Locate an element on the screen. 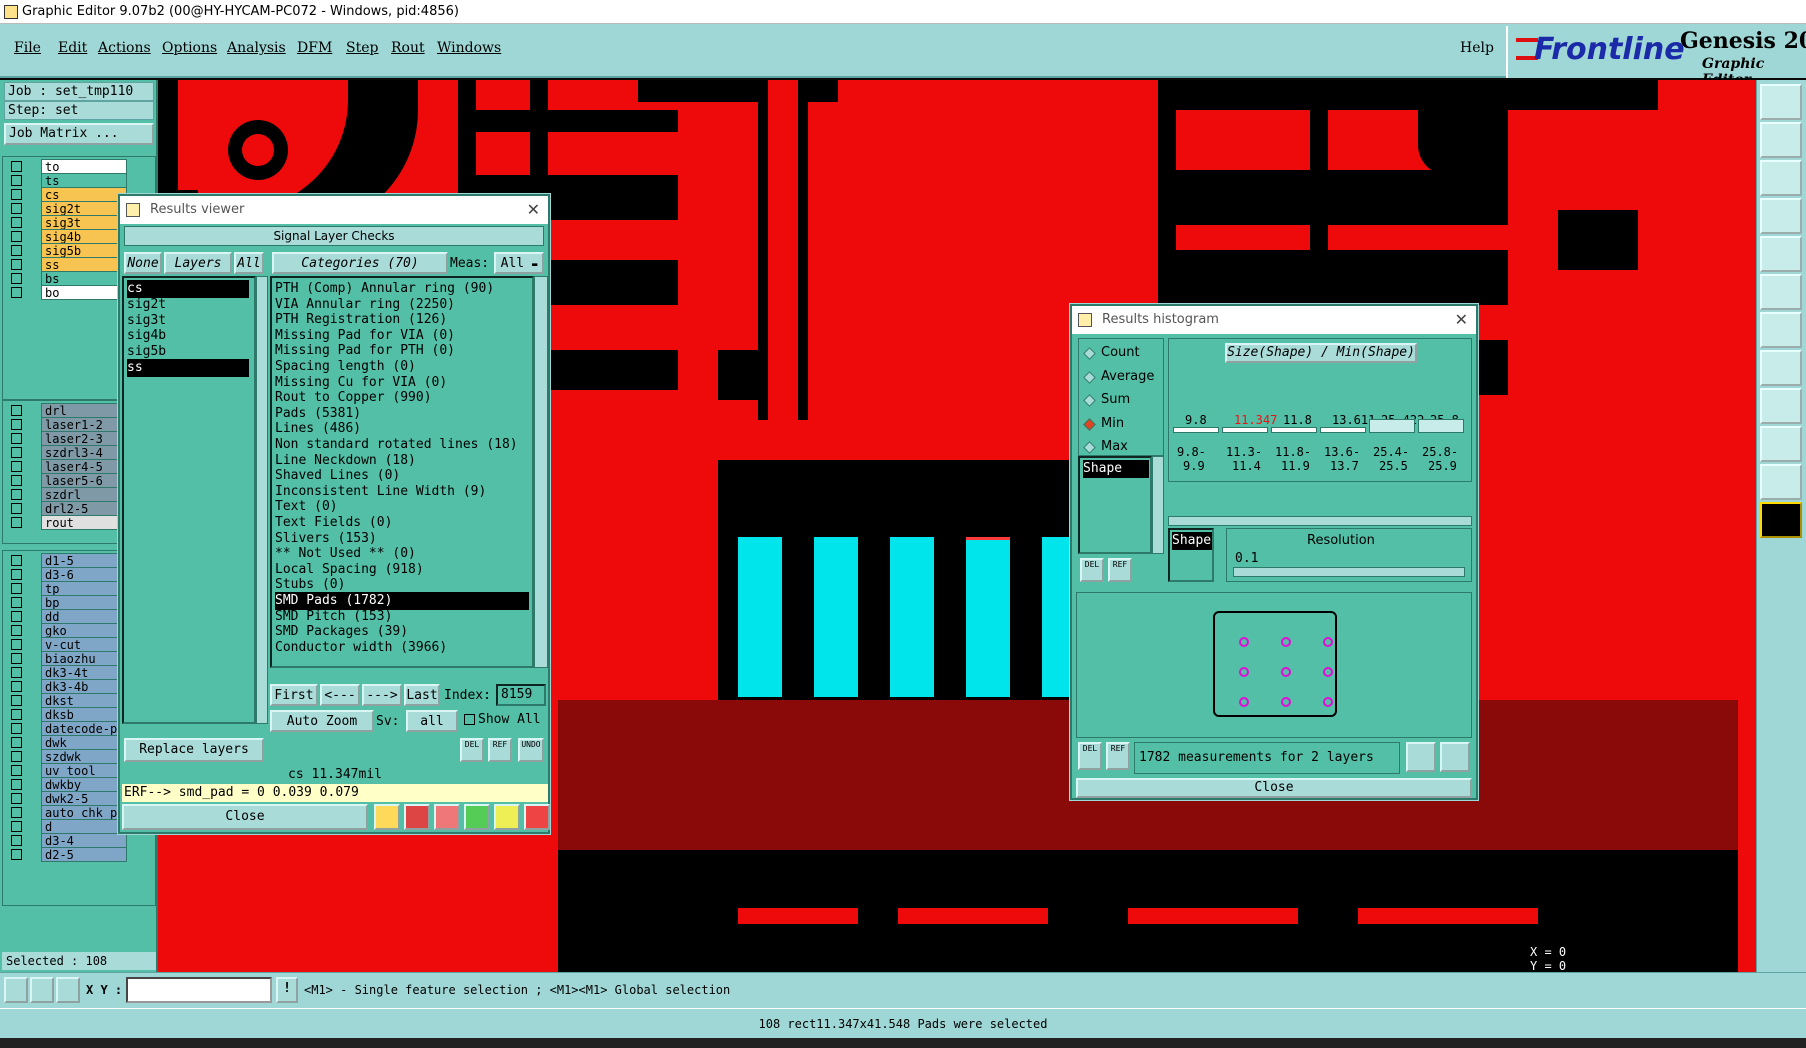  info-icon: ! is located at coordinates (287, 990).